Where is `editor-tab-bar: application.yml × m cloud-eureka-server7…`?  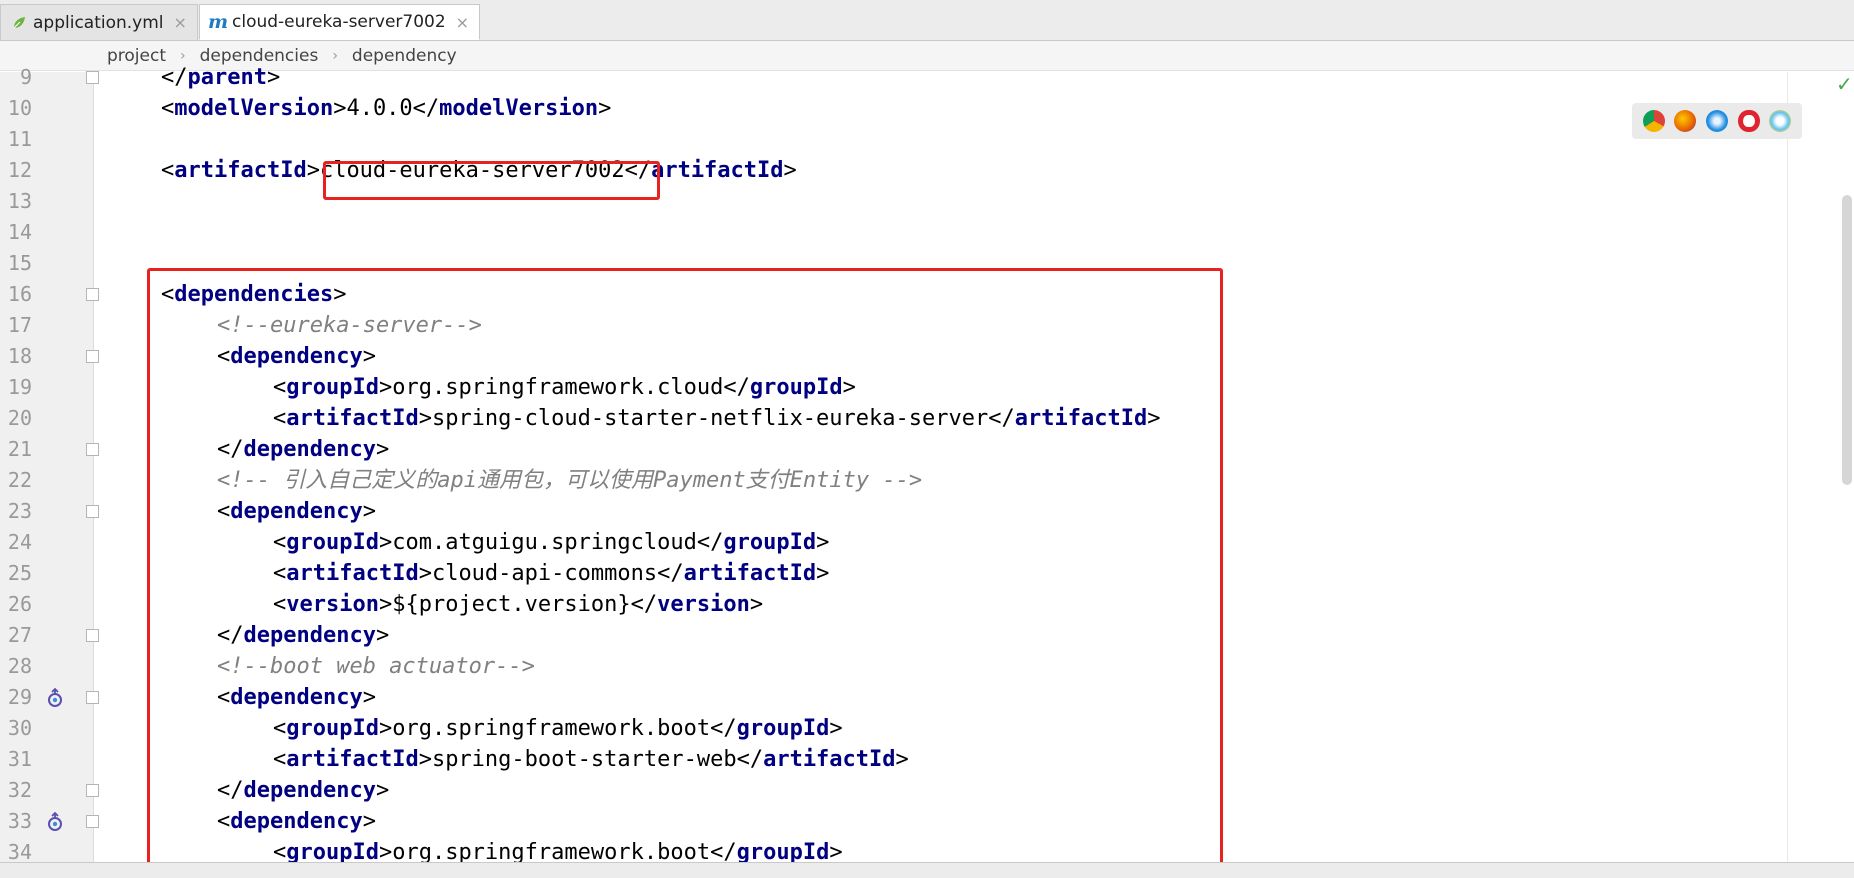
editor-tab-bar: application.yml × m cloud-eureka-server7… is located at coordinates (927, 20).